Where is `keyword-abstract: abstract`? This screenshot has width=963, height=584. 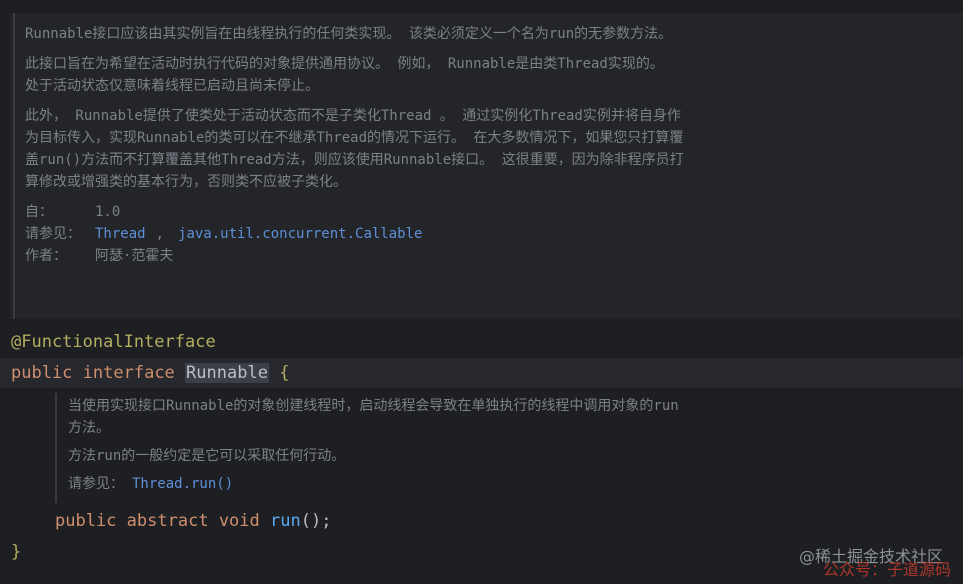
keyword-abstract: abstract is located at coordinates (167, 521).